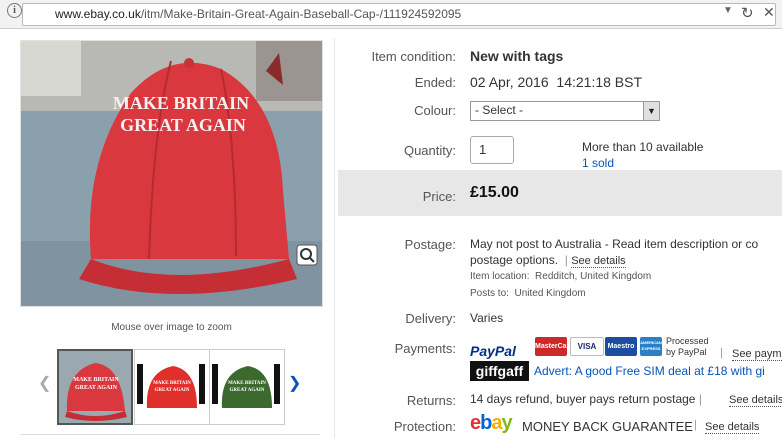  Describe the element at coordinates (548, 260) in the screenshot. I see `postage-text-2: postage options. | See details` at that location.